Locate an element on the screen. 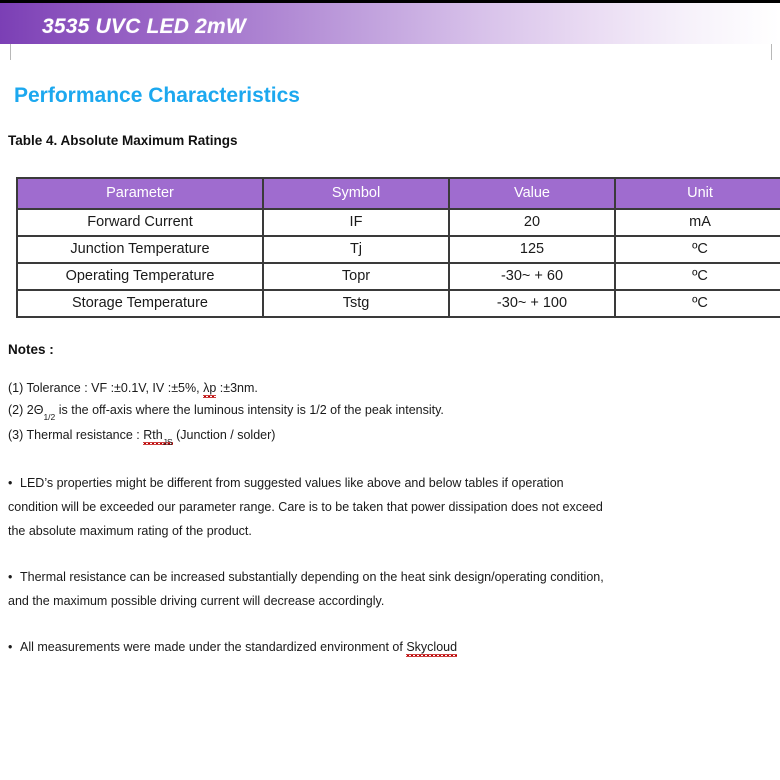  cell-parameter: Junction Temperature is located at coordinates (140, 249).